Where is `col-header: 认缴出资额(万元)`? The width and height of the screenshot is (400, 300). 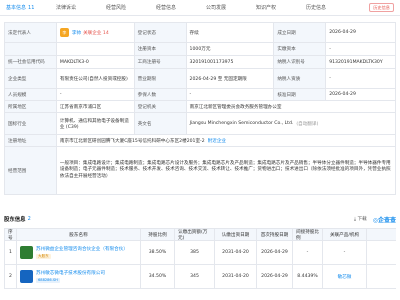
col-header: 认缴出资额(万元) is located at coordinates (195, 235).